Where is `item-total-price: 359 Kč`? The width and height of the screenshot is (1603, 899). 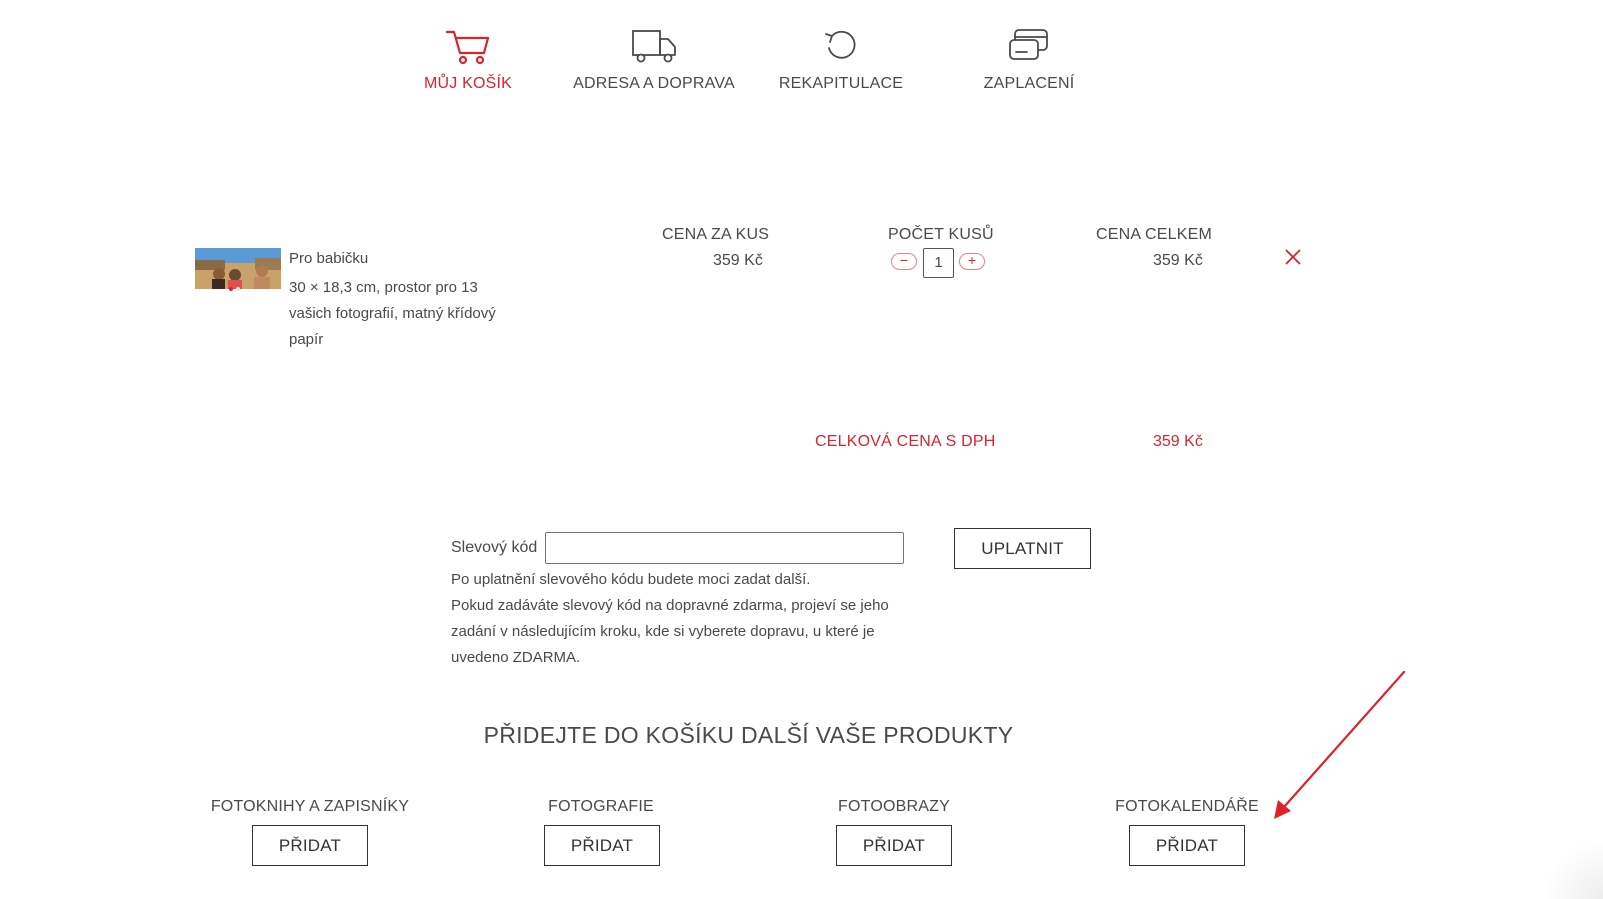 item-total-price: 359 Kč is located at coordinates (1178, 260).